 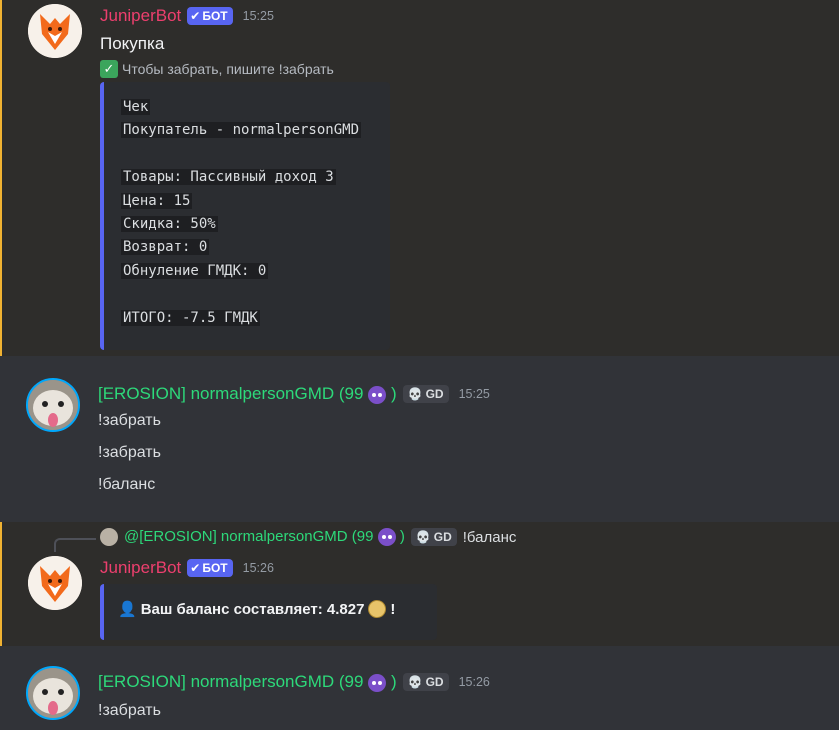 What do you see at coordinates (109, 69) in the screenshot?
I see `checkmark-icon: ✓` at bounding box center [109, 69].